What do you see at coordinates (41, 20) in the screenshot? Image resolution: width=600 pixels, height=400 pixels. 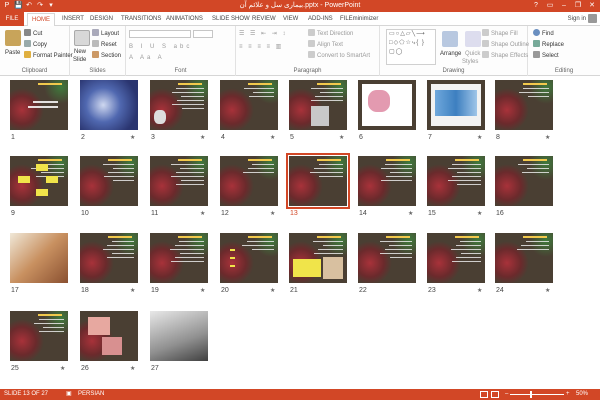 I see `tab-home: HOME` at bounding box center [41, 20].